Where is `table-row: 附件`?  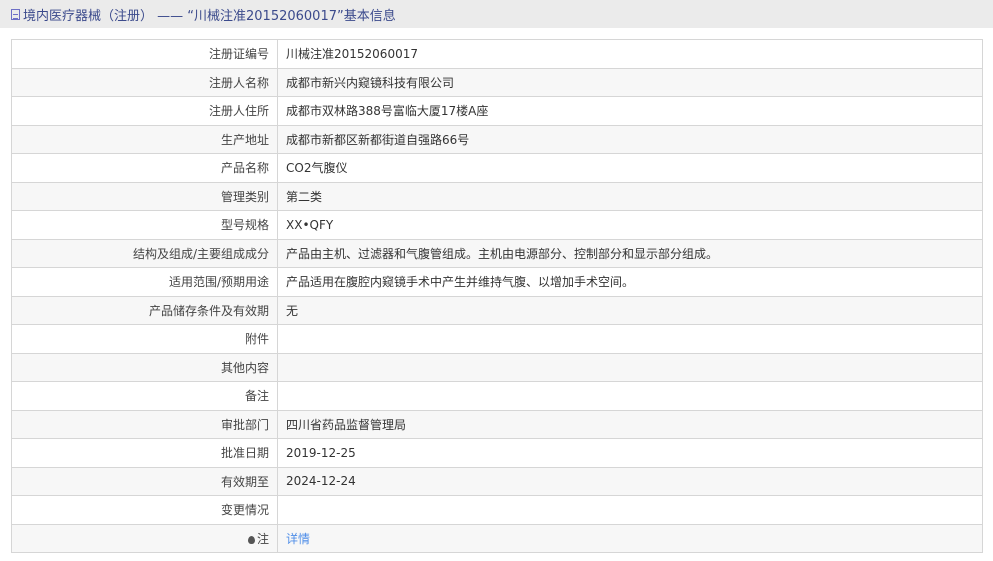
table-row: 附件 is located at coordinates (497, 339).